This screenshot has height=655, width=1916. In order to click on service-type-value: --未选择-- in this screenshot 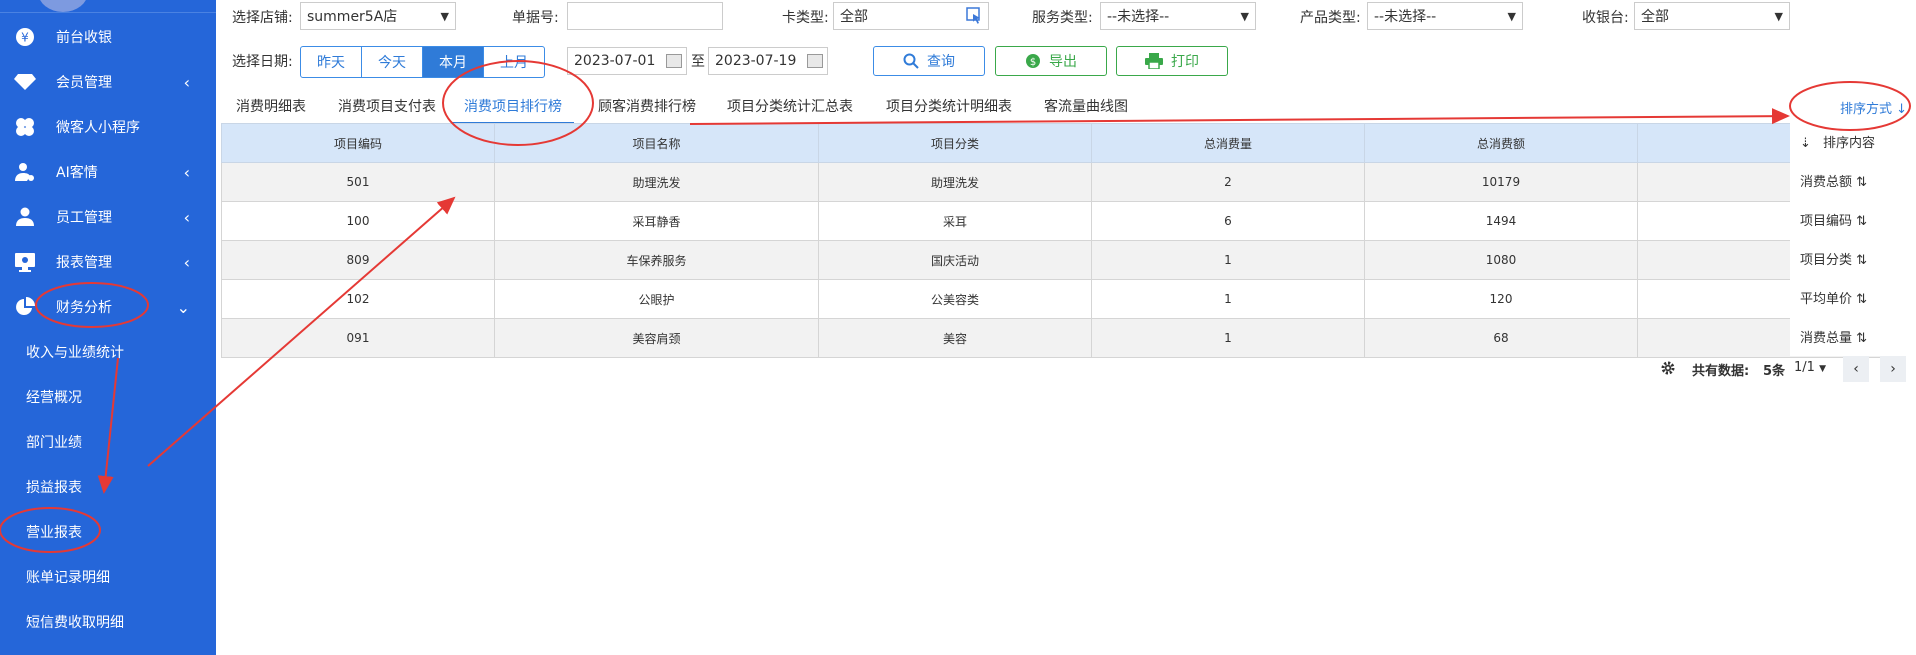, I will do `click(1138, 17)`.